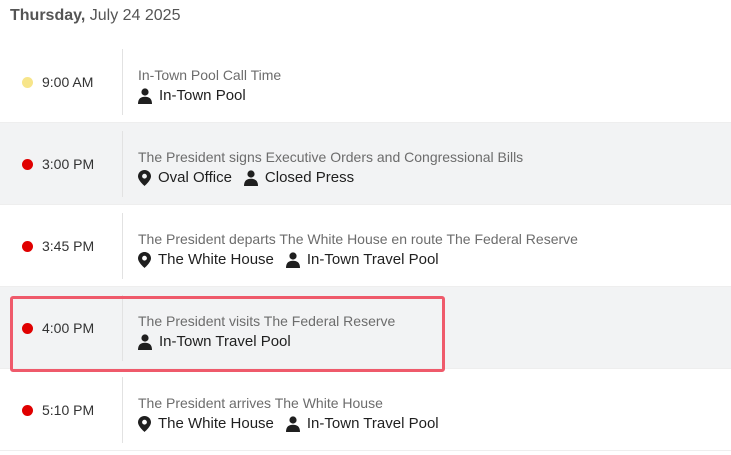 The image size is (731, 455). What do you see at coordinates (48, 15) in the screenshot?
I see `date-header-day: Thursday,` at bounding box center [48, 15].